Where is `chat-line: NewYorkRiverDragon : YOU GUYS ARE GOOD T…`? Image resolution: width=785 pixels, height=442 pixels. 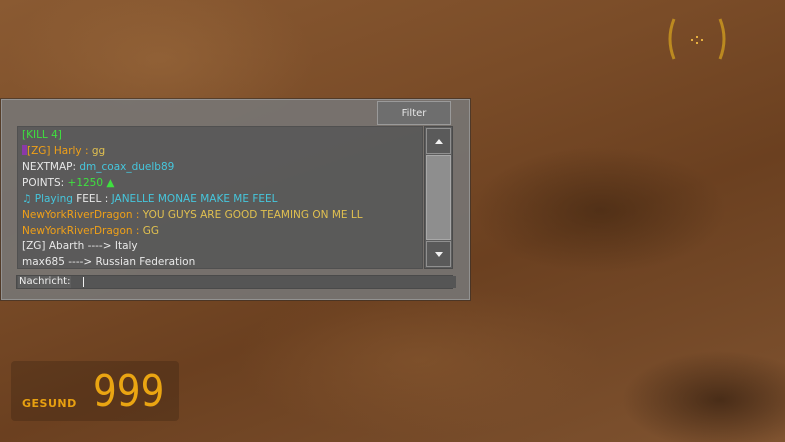 chat-line: NewYorkRiverDragon : YOU GUYS ARE GOOD T… is located at coordinates (192, 215).